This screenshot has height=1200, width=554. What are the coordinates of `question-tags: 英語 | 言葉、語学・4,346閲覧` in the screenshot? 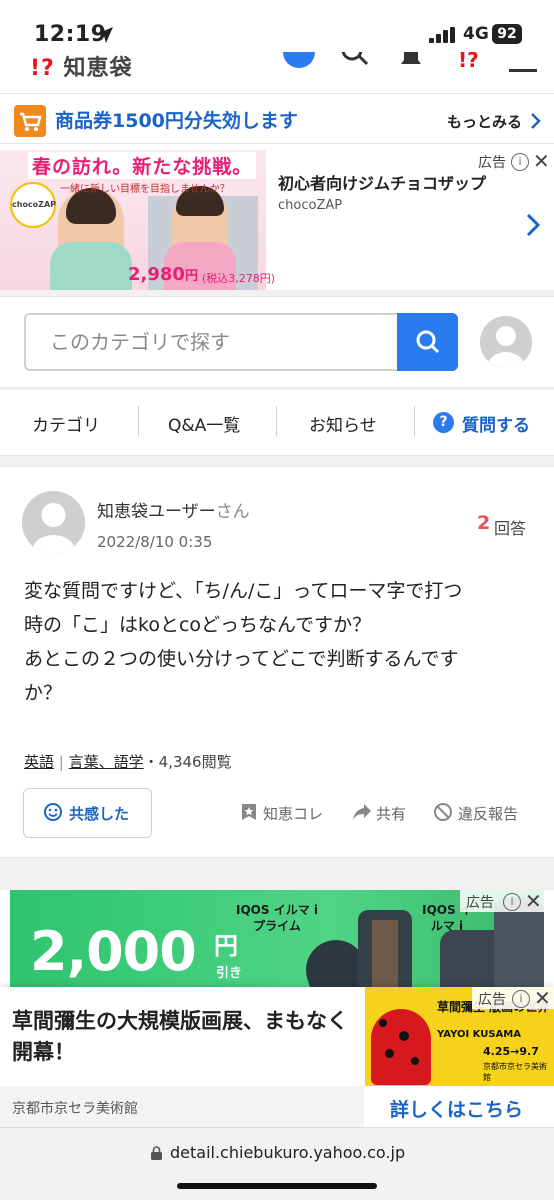 It's located at (128, 761).